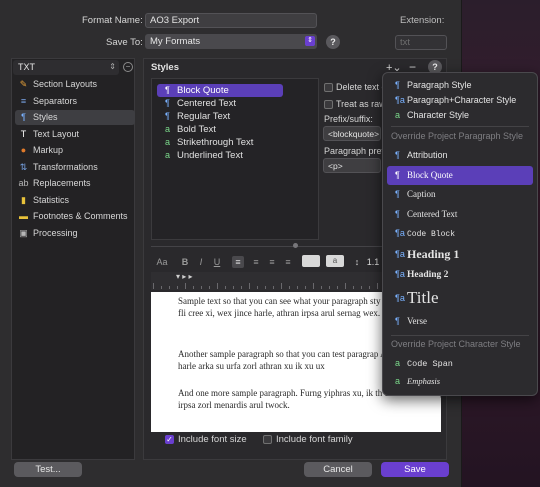  Describe the element at coordinates (438, 115) in the screenshot. I see `menu-item-label: Character Style` at that location.